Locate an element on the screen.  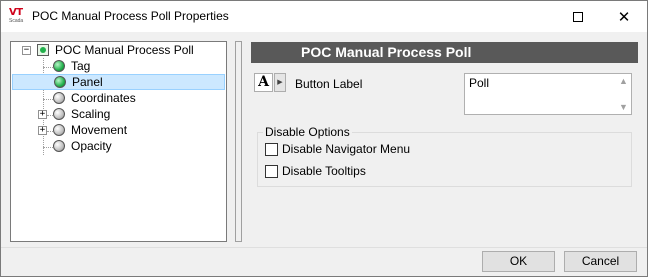
font-button: A is located at coordinates (263, 82).